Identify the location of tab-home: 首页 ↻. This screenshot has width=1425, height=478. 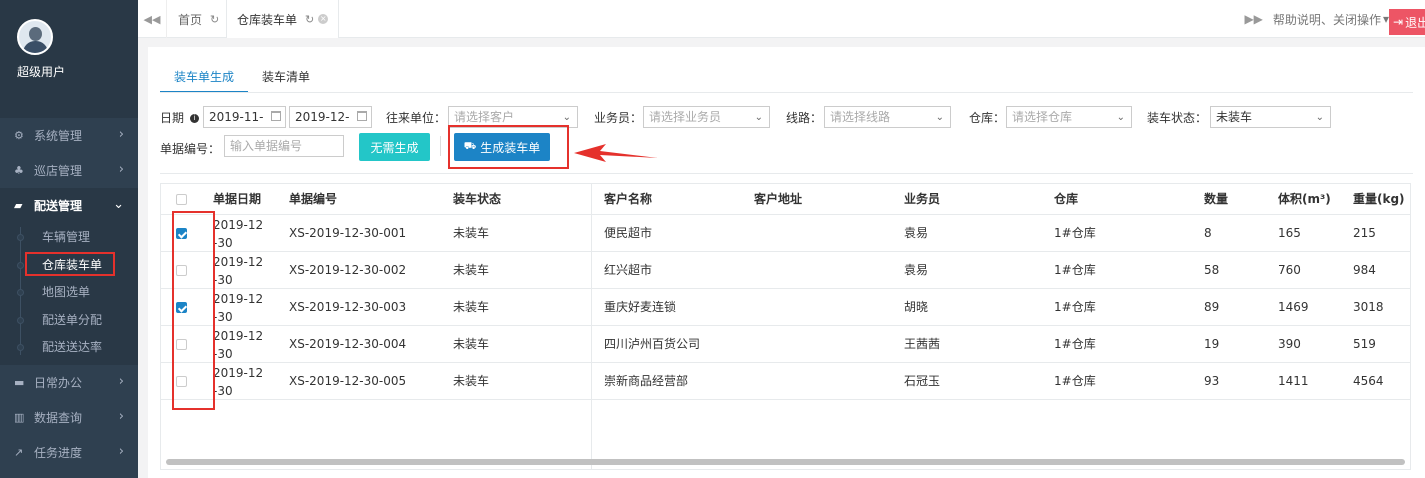
(198, 19).